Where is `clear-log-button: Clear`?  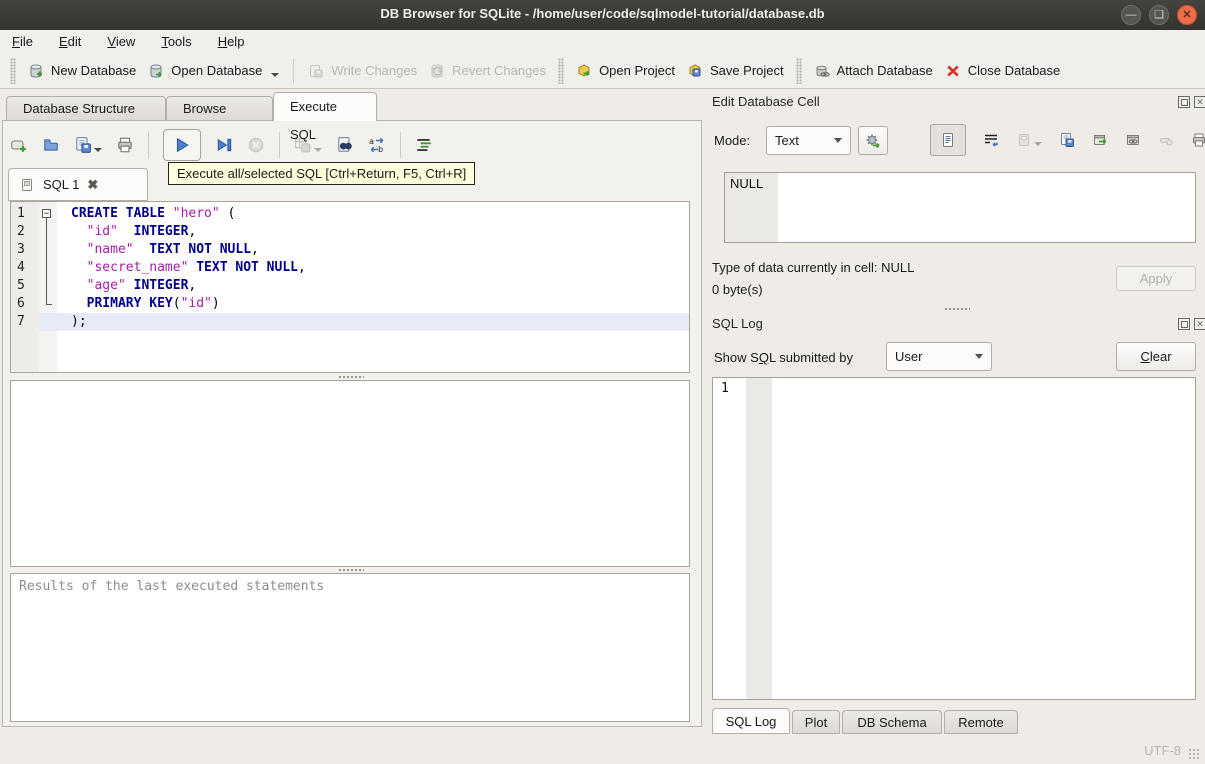 clear-log-button: Clear is located at coordinates (1156, 356).